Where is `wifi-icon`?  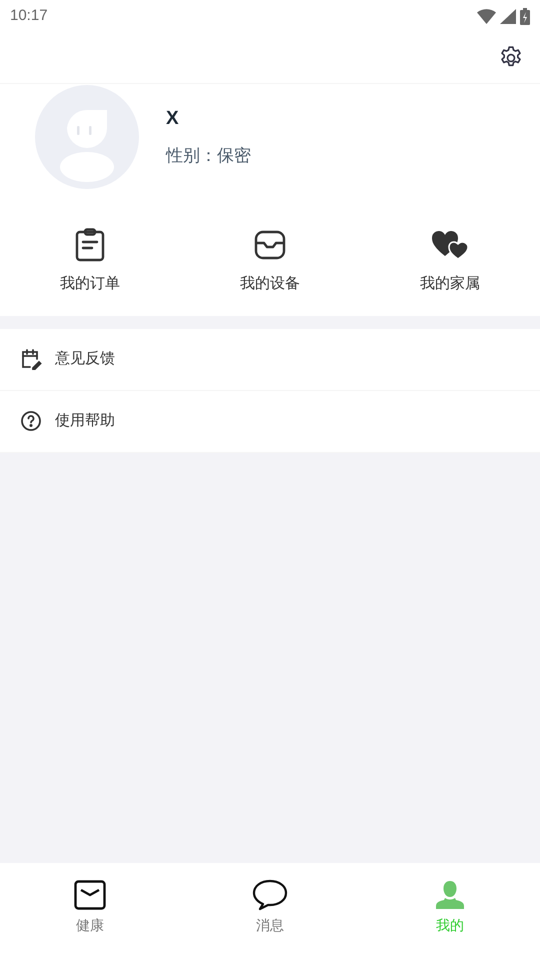 wifi-icon is located at coordinates (486, 16).